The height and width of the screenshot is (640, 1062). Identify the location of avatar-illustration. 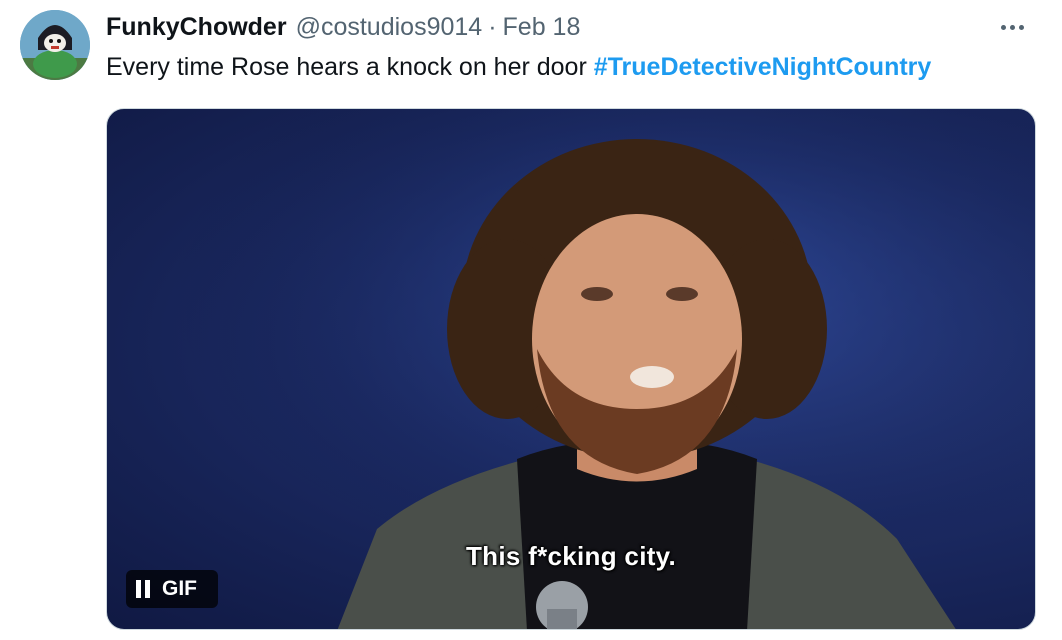
(55, 45).